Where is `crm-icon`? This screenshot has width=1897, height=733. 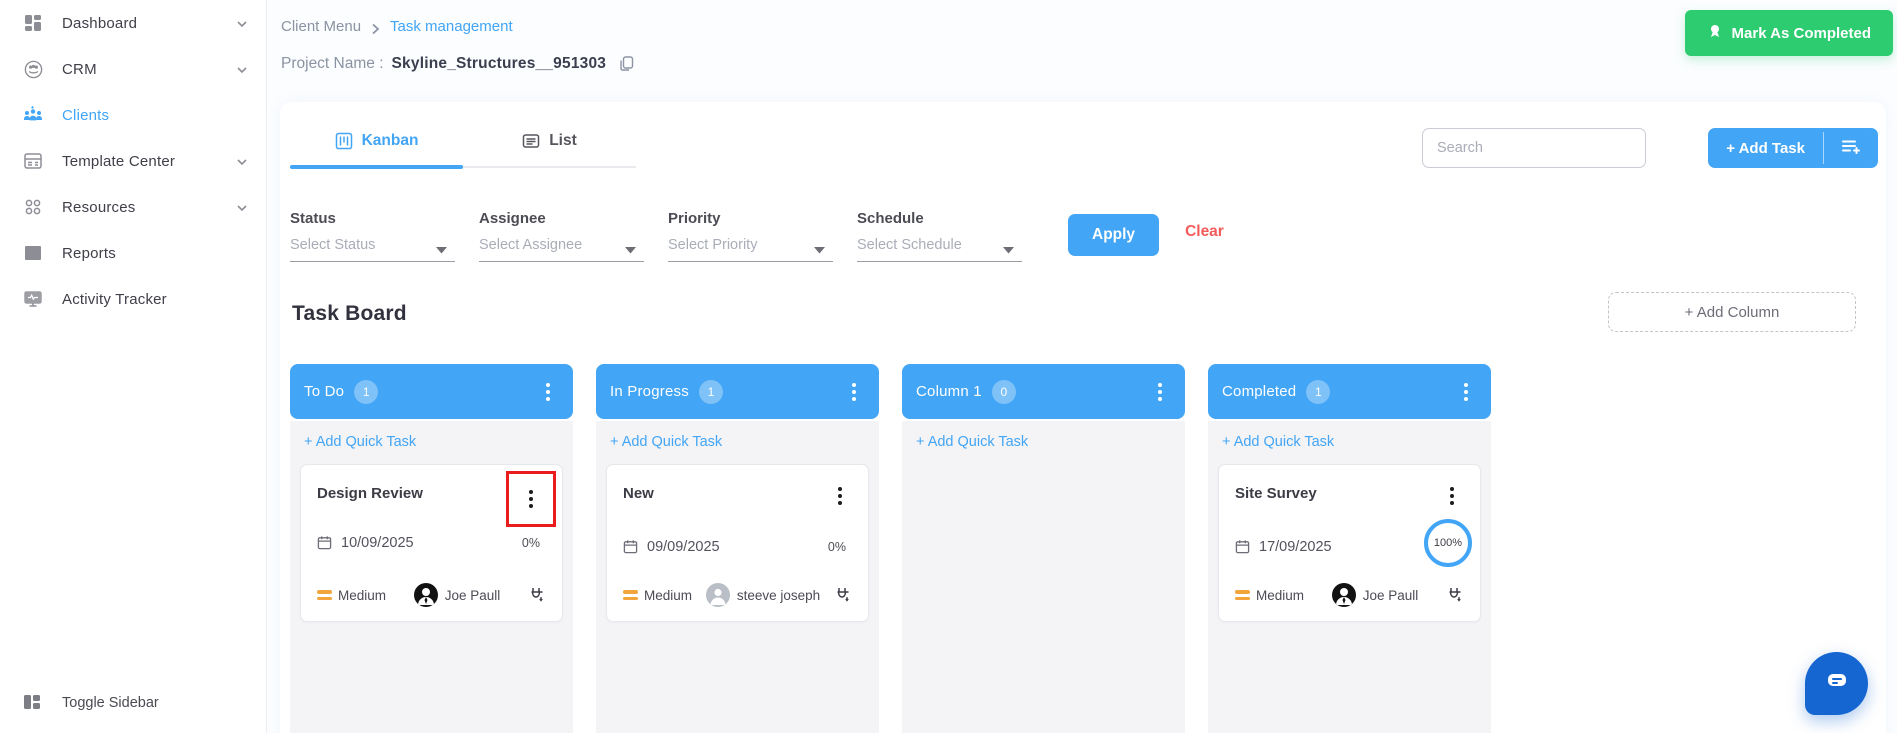
crm-icon is located at coordinates (33, 69).